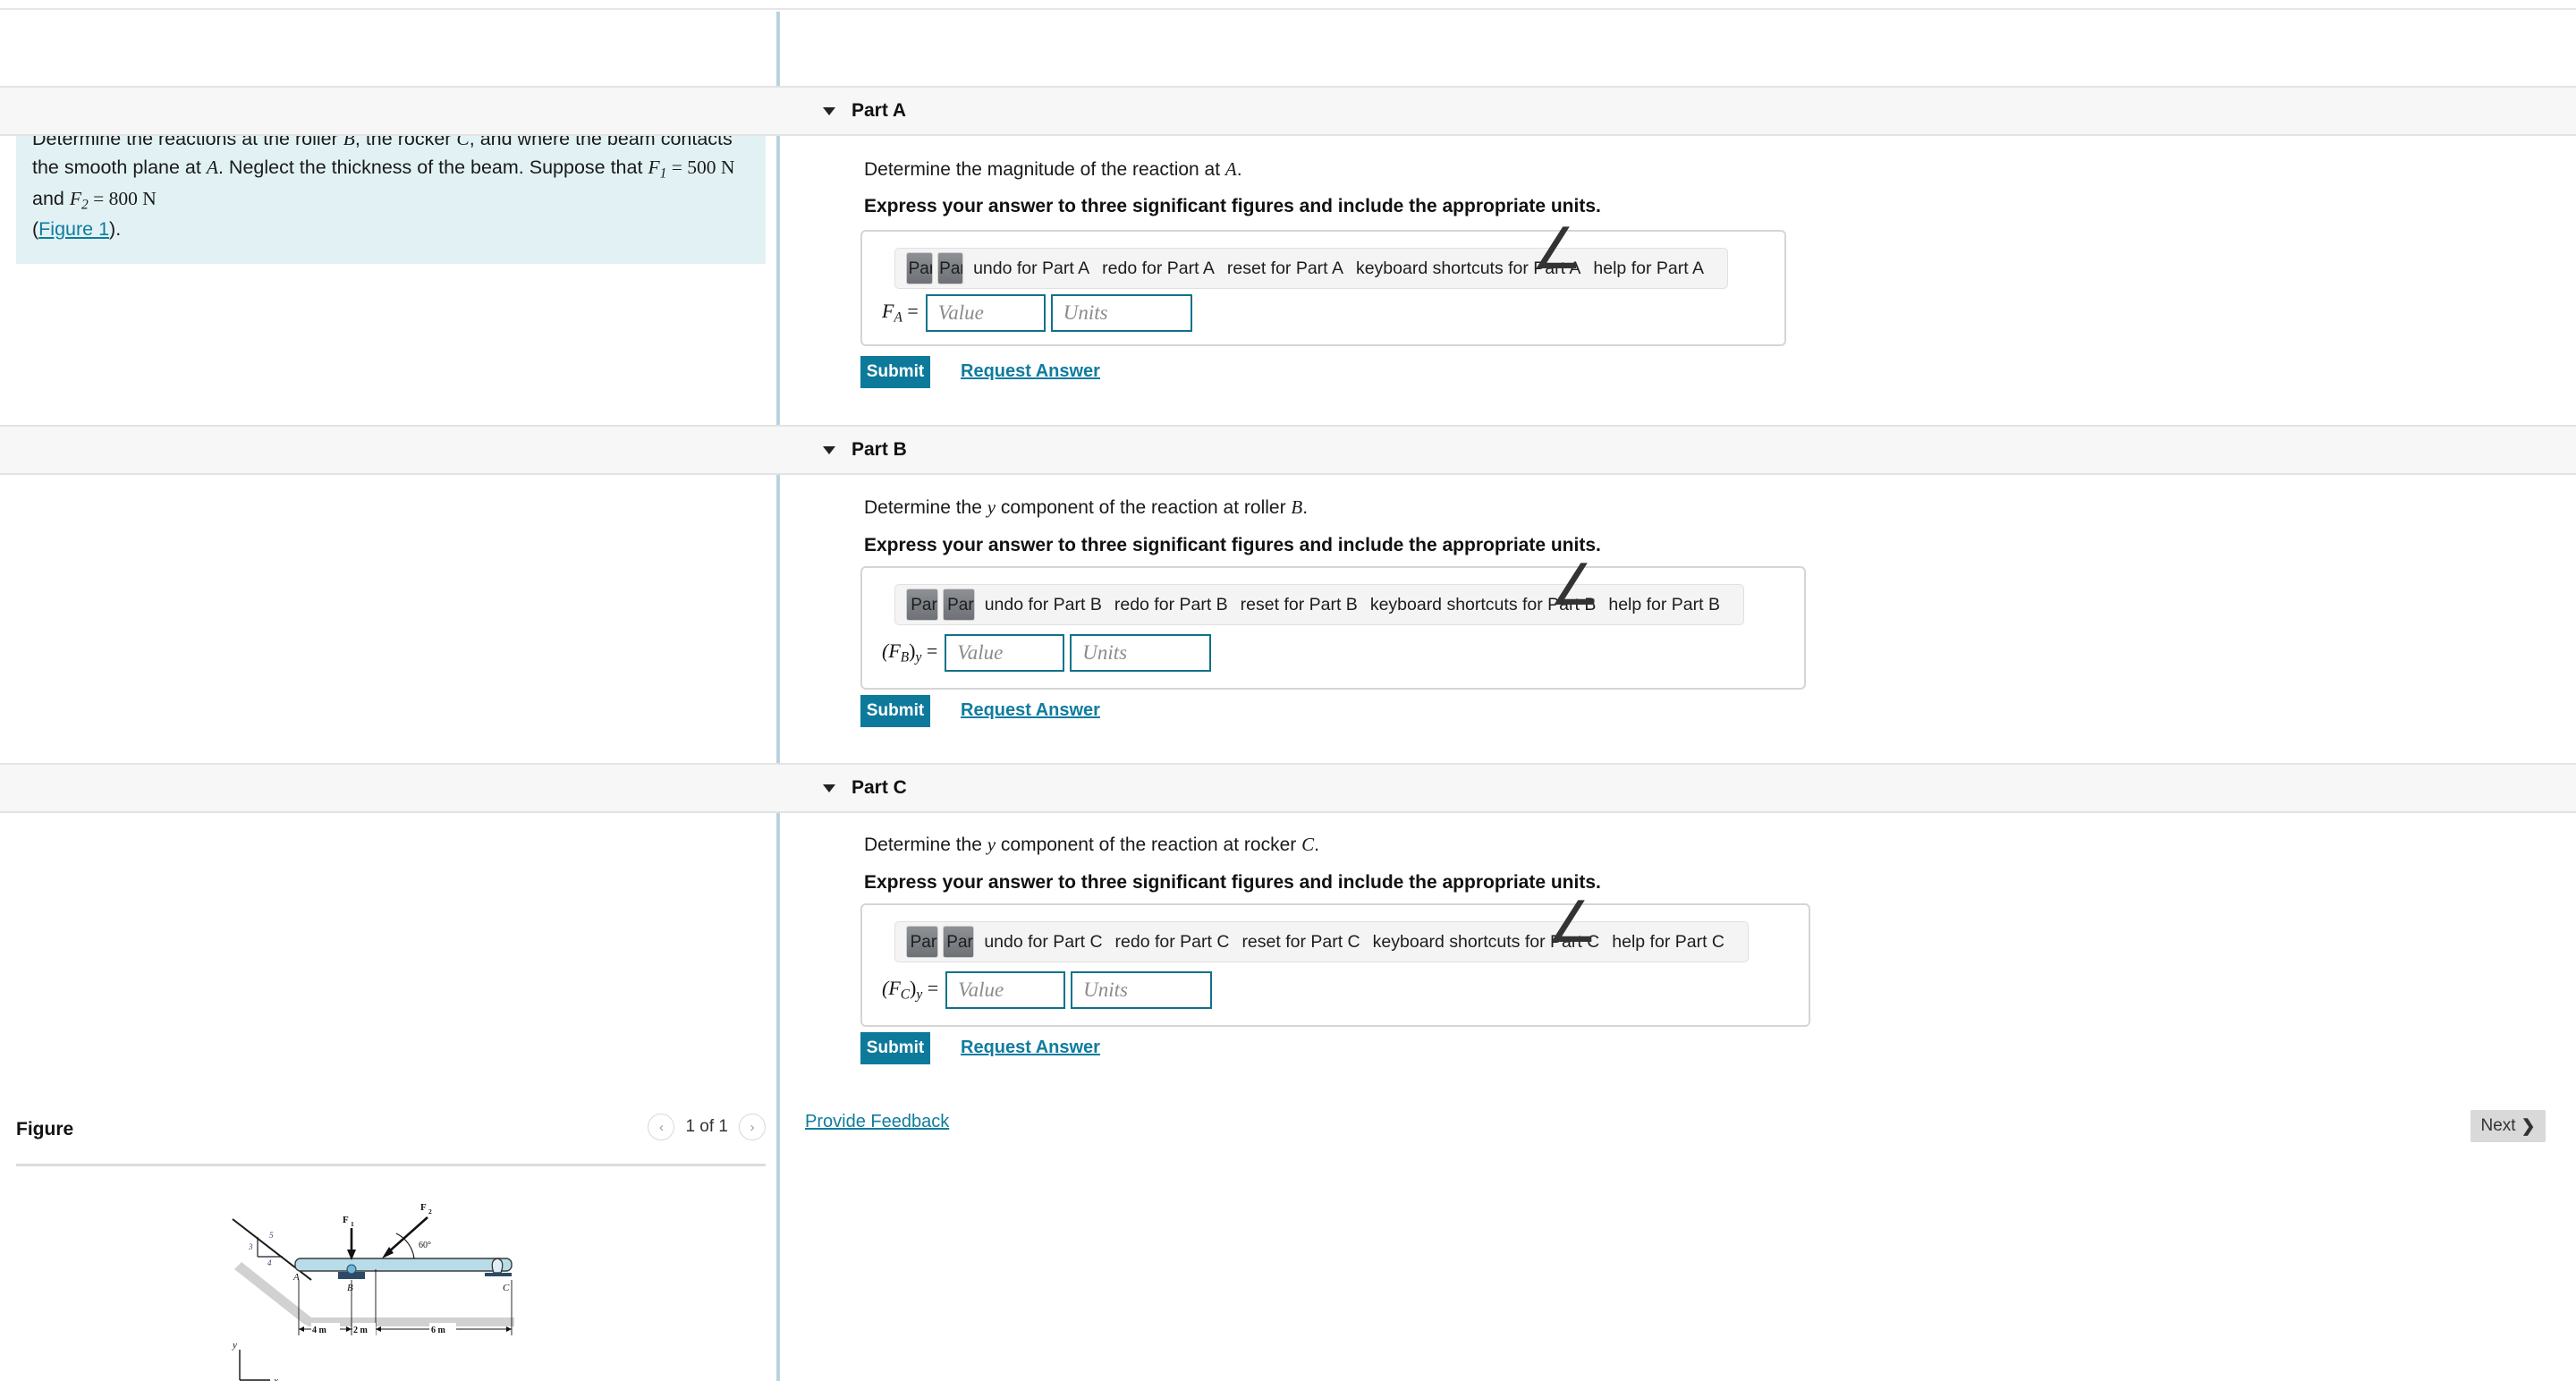  I want to click on part-b-answer-row: (FB)y = Value Units, so click(1049, 653).